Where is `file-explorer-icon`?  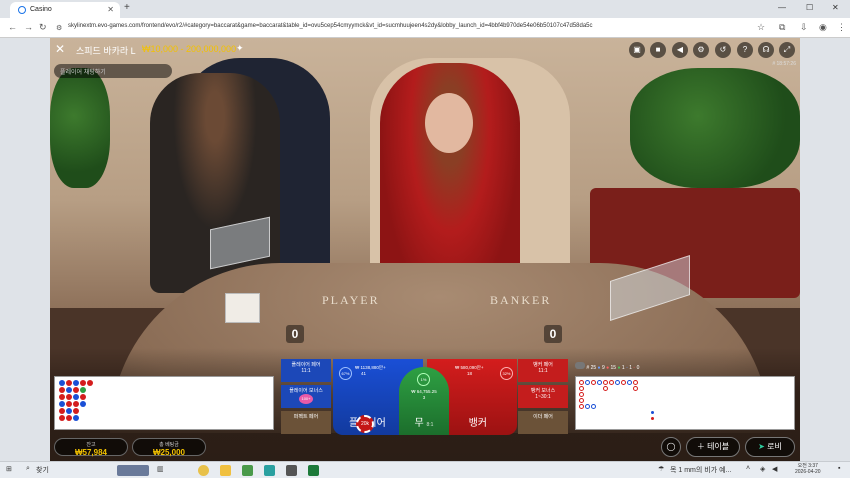 file-explorer-icon is located at coordinates (225, 470).